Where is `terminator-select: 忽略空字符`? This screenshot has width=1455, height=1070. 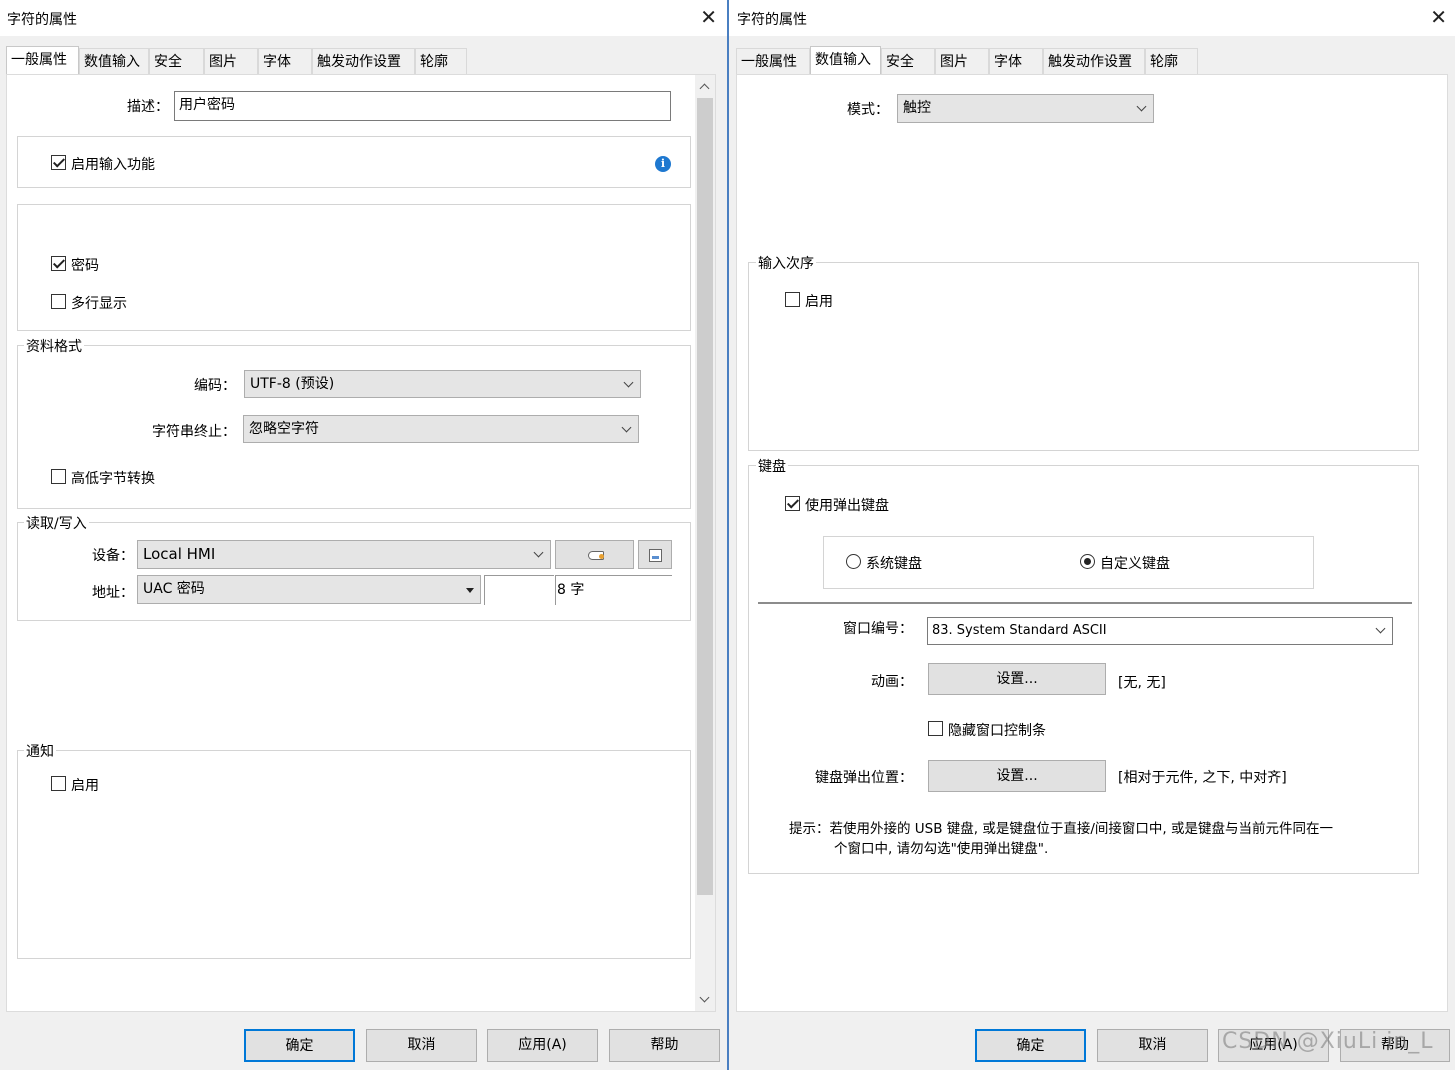 terminator-select: 忽略空字符 is located at coordinates (441, 429).